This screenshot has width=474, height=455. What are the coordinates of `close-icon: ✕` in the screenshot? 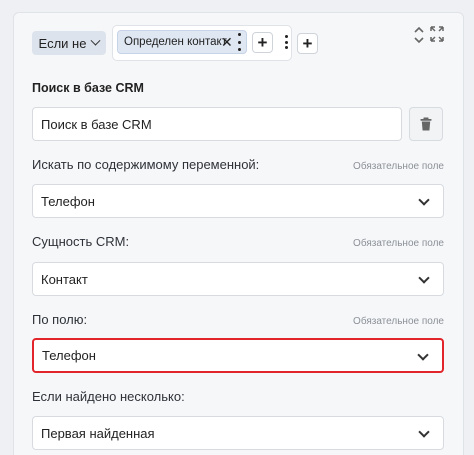 It's located at (227, 42).